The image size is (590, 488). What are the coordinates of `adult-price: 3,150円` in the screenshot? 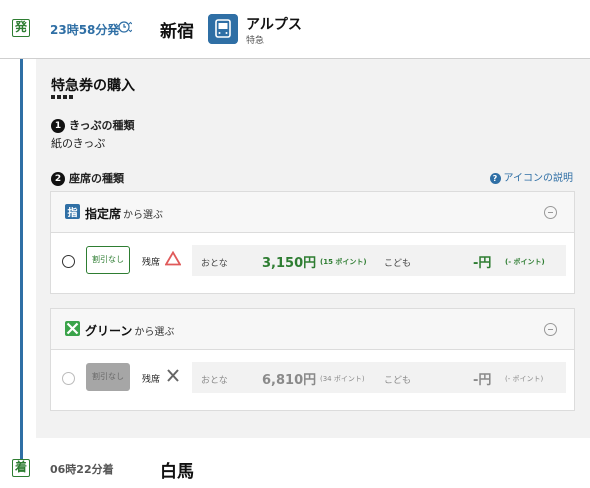 It's located at (289, 263).